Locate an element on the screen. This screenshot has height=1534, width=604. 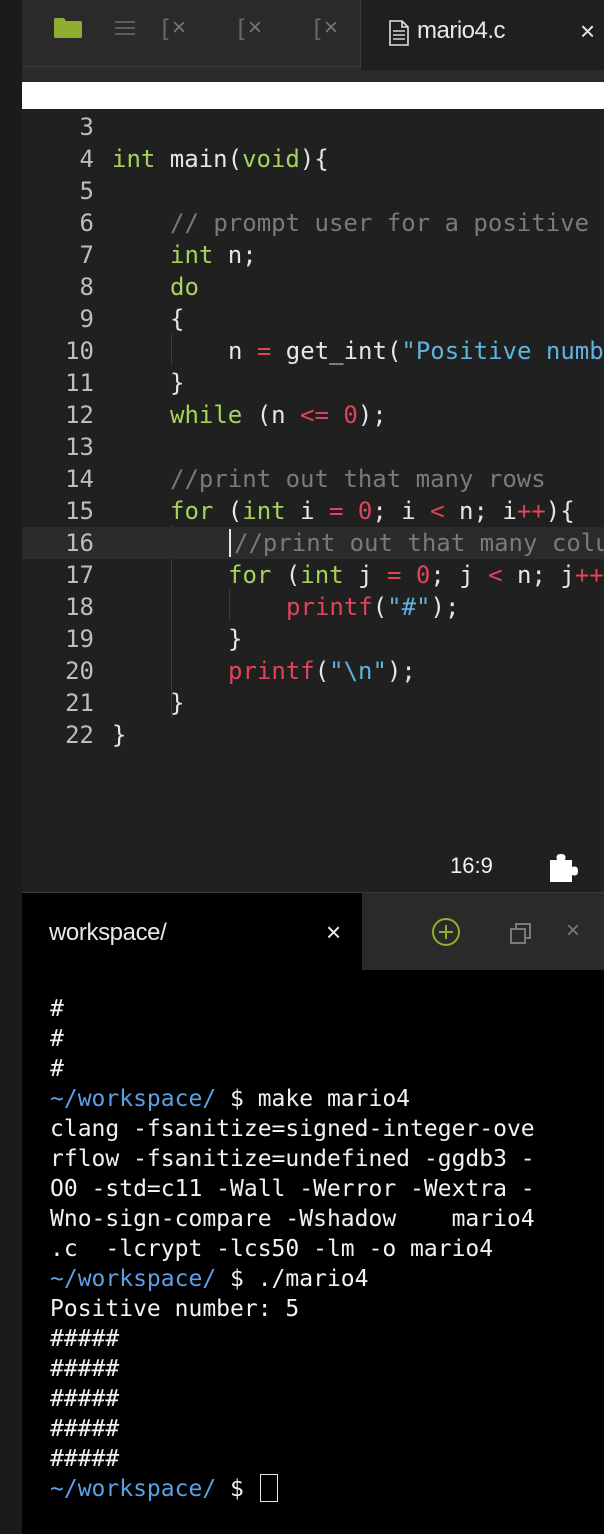
line-number: 4 is located at coordinates (86, 159).